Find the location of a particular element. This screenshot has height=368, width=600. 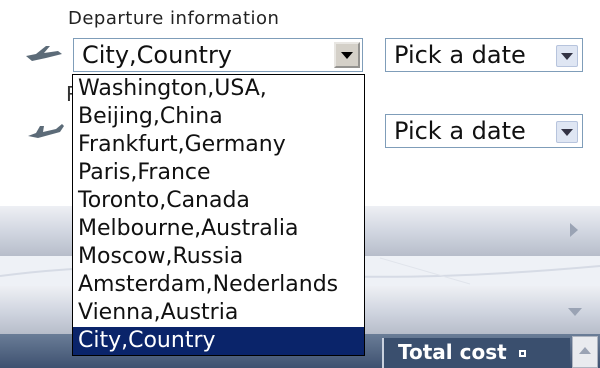

total-cost-label: Total cost is located at coordinates (452, 352).